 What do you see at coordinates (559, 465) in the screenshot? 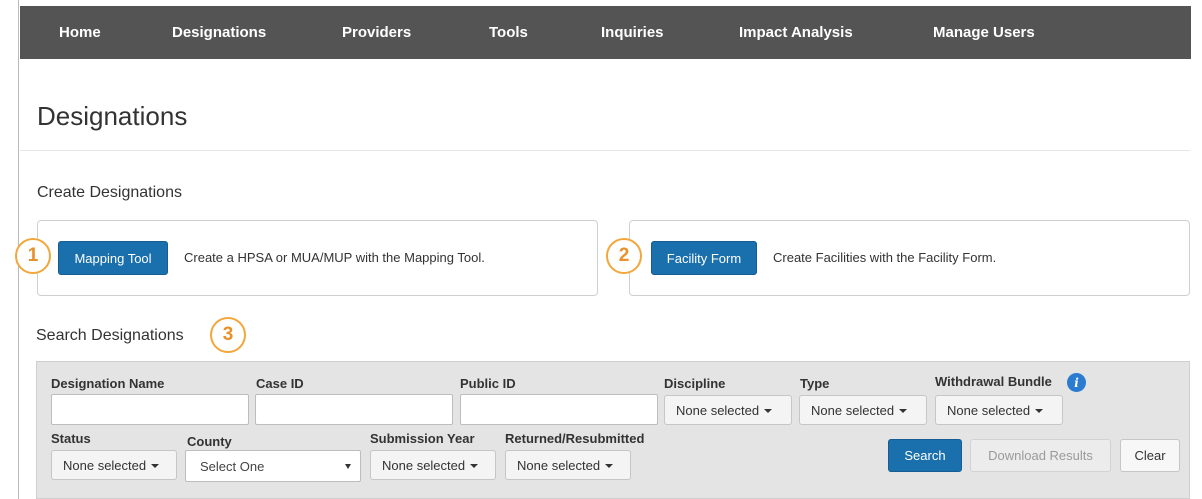
I see `returned-resubmitted-value: None selected` at bounding box center [559, 465].